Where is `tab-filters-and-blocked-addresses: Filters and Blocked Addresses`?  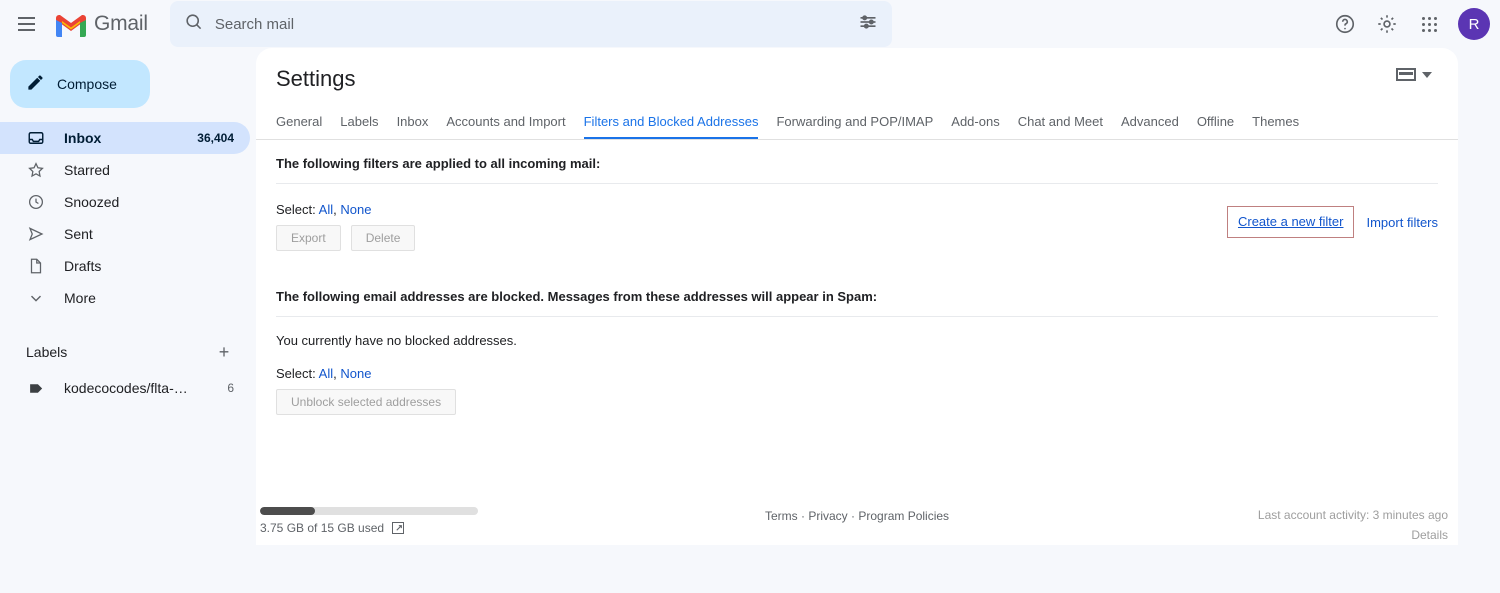
tab-filters-and-blocked-addresses: Filters and Blocked Addresses is located at coordinates (671, 126).